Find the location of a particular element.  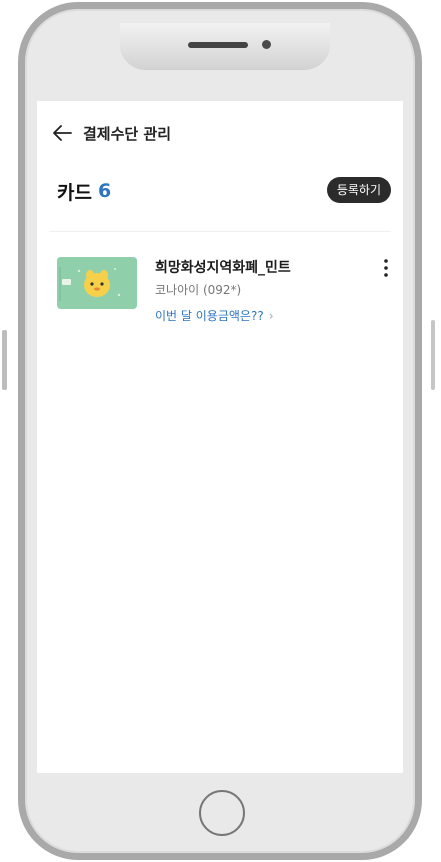

card-name: 희망화성지역화폐_민트 is located at coordinates (223, 268).